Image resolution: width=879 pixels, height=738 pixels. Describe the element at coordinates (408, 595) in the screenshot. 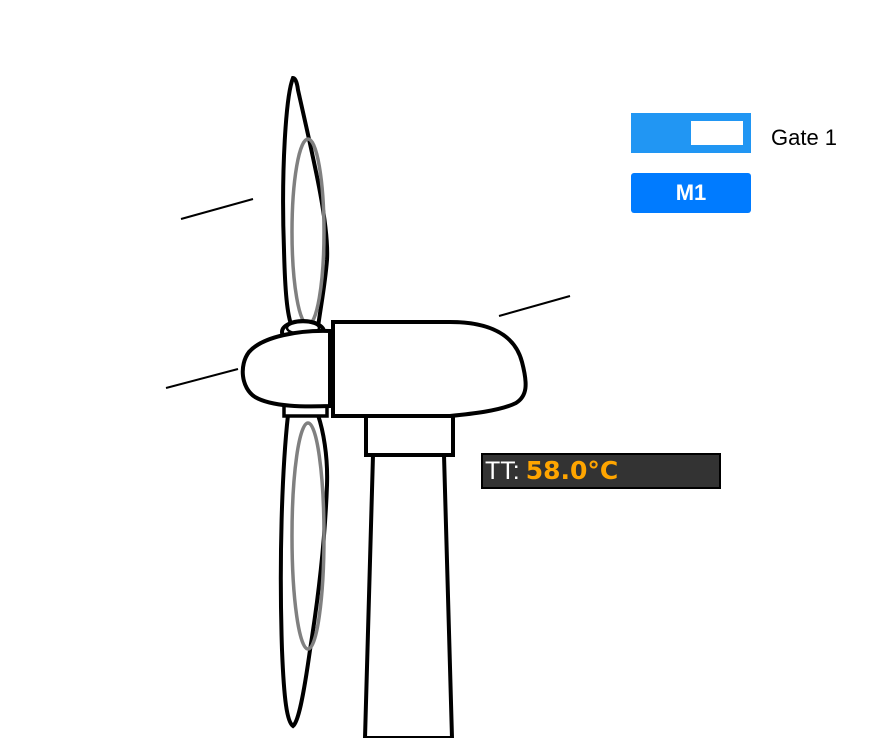

I see `tower` at that location.